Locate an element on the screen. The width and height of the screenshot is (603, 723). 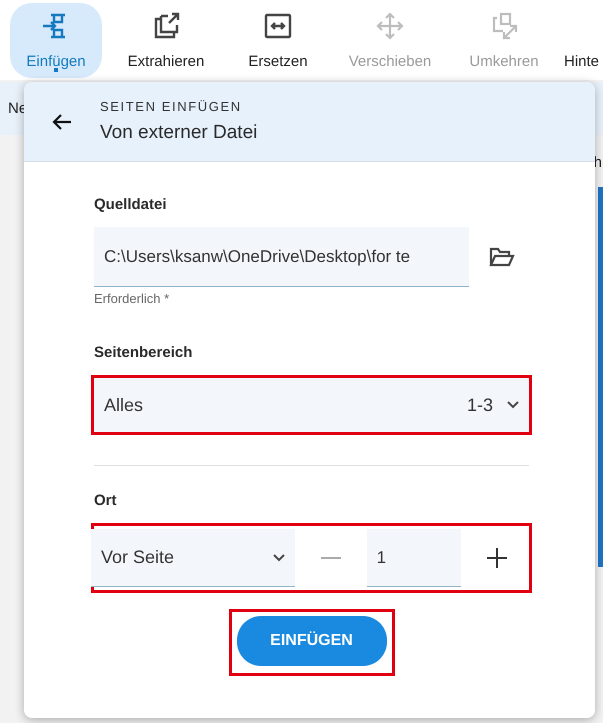
page-number-field: 1 is located at coordinates (414, 558).